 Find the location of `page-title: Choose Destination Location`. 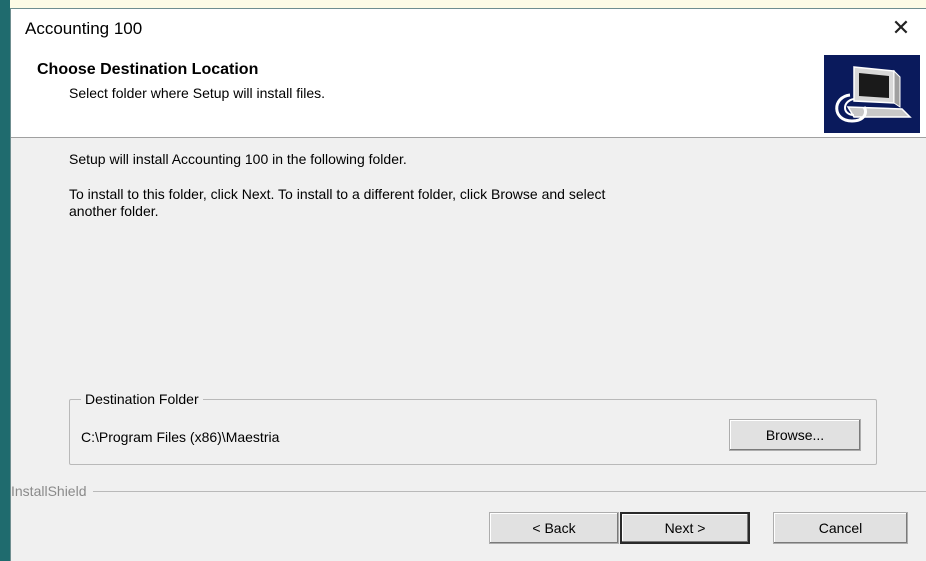

page-title: Choose Destination Location is located at coordinates (148, 69).